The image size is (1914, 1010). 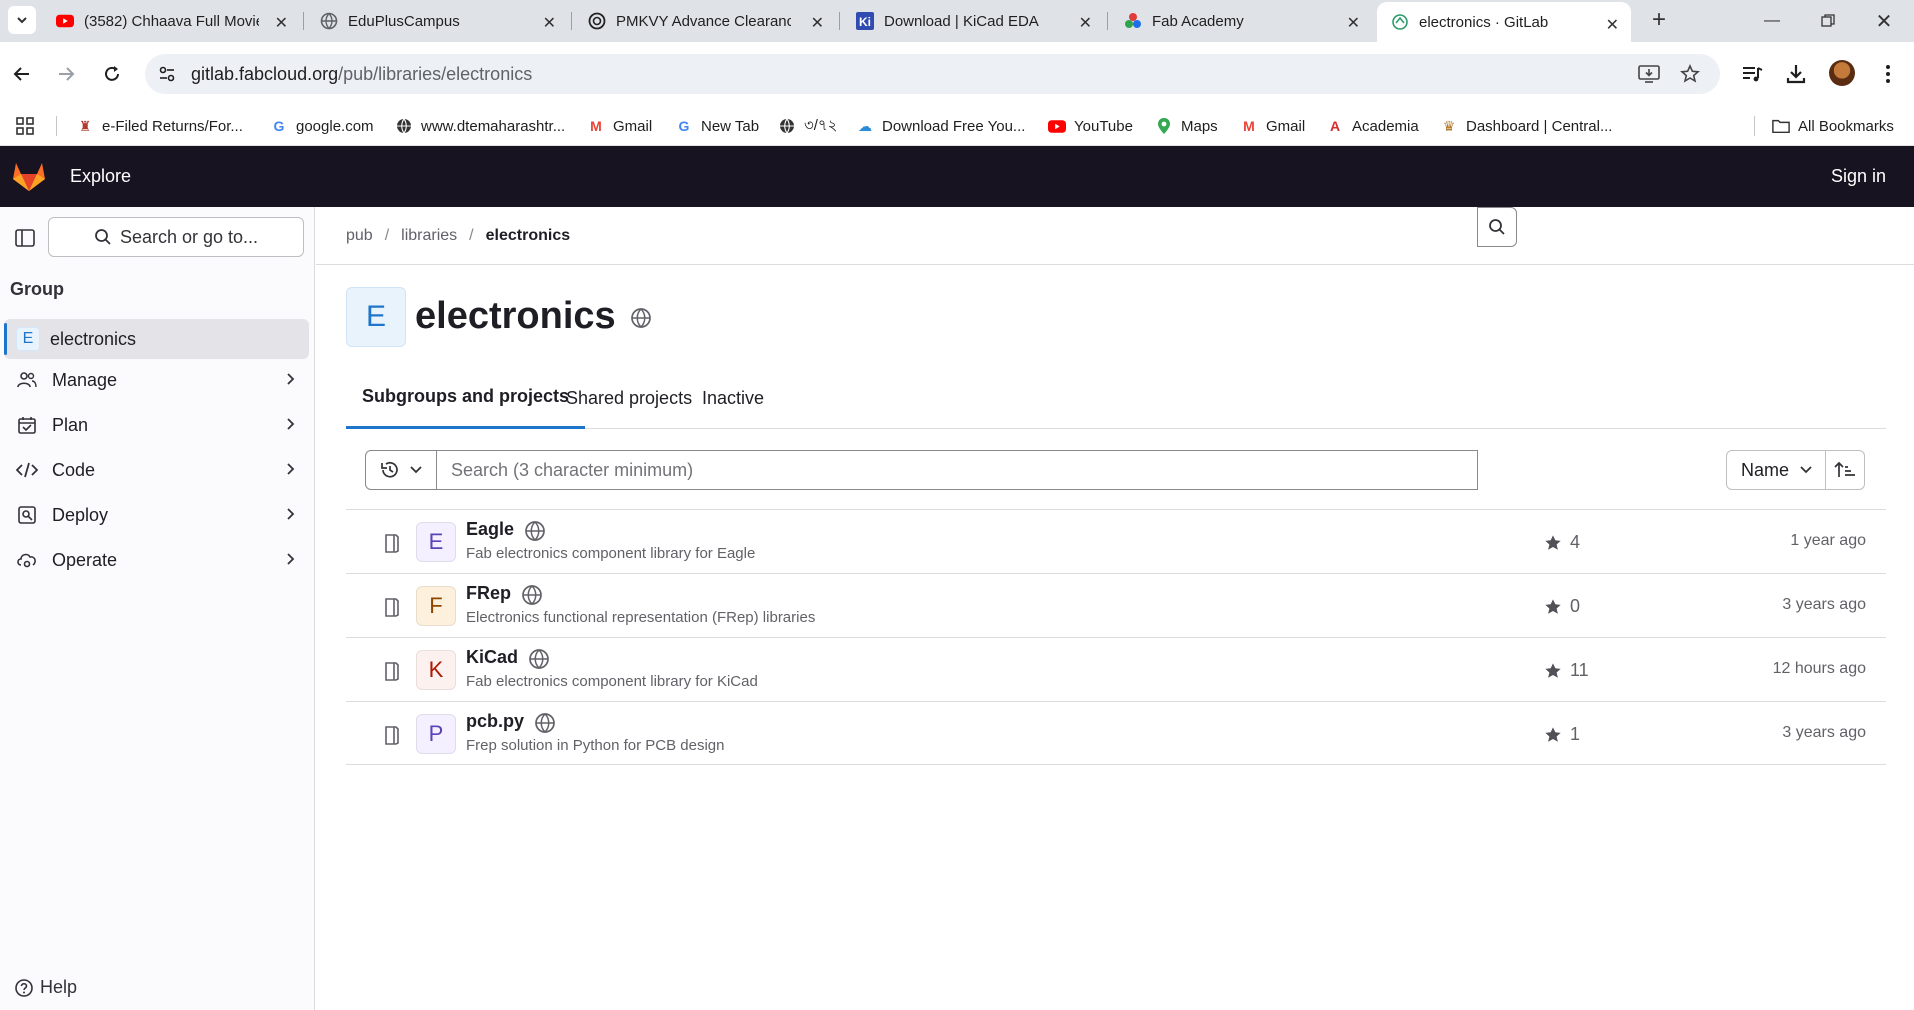 I want to click on star-icon, so click(x=1553, y=606).